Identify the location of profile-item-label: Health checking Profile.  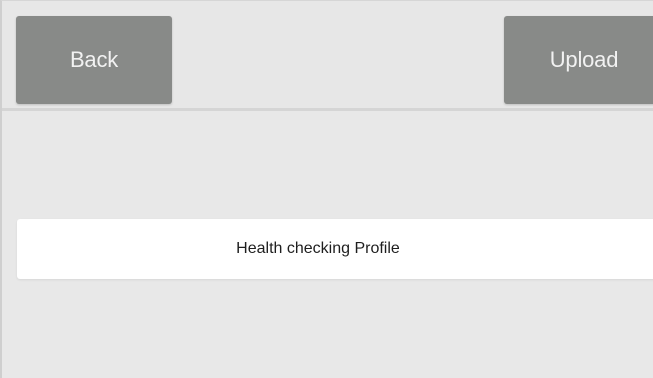
(318, 248).